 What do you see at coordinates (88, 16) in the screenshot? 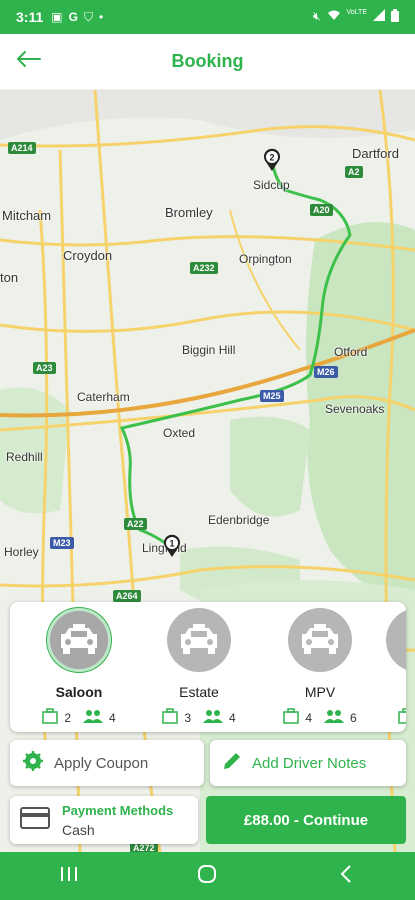
I see `shopping-bag-icon: ⛉` at bounding box center [88, 16].